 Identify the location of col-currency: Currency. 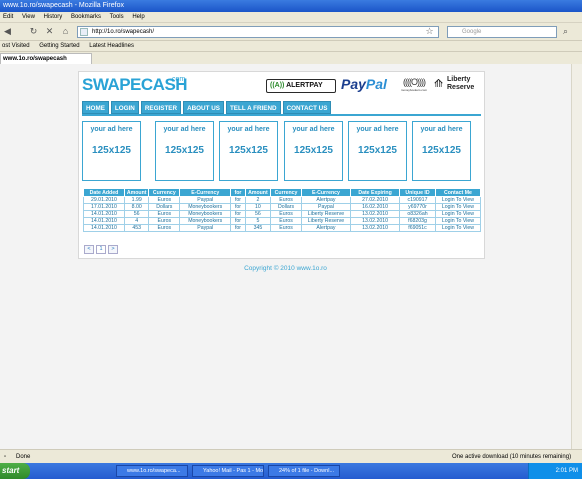
(164, 192).